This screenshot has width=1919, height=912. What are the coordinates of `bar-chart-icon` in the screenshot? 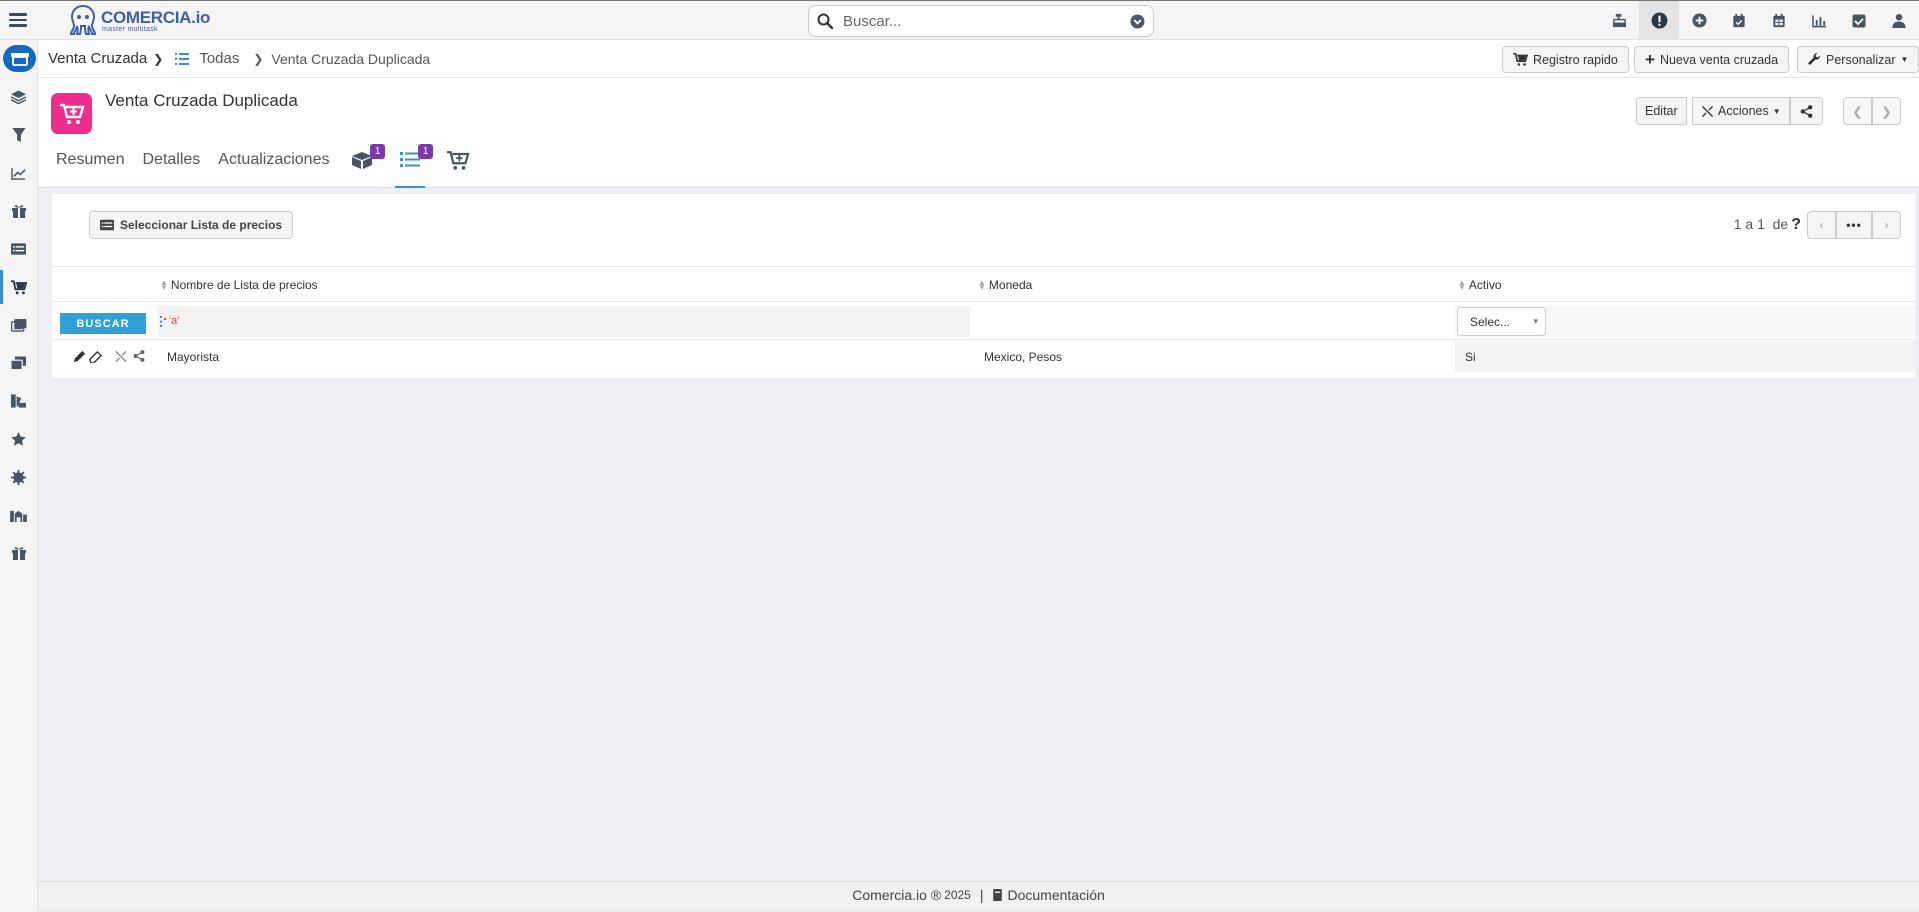 It's located at (1819, 20).